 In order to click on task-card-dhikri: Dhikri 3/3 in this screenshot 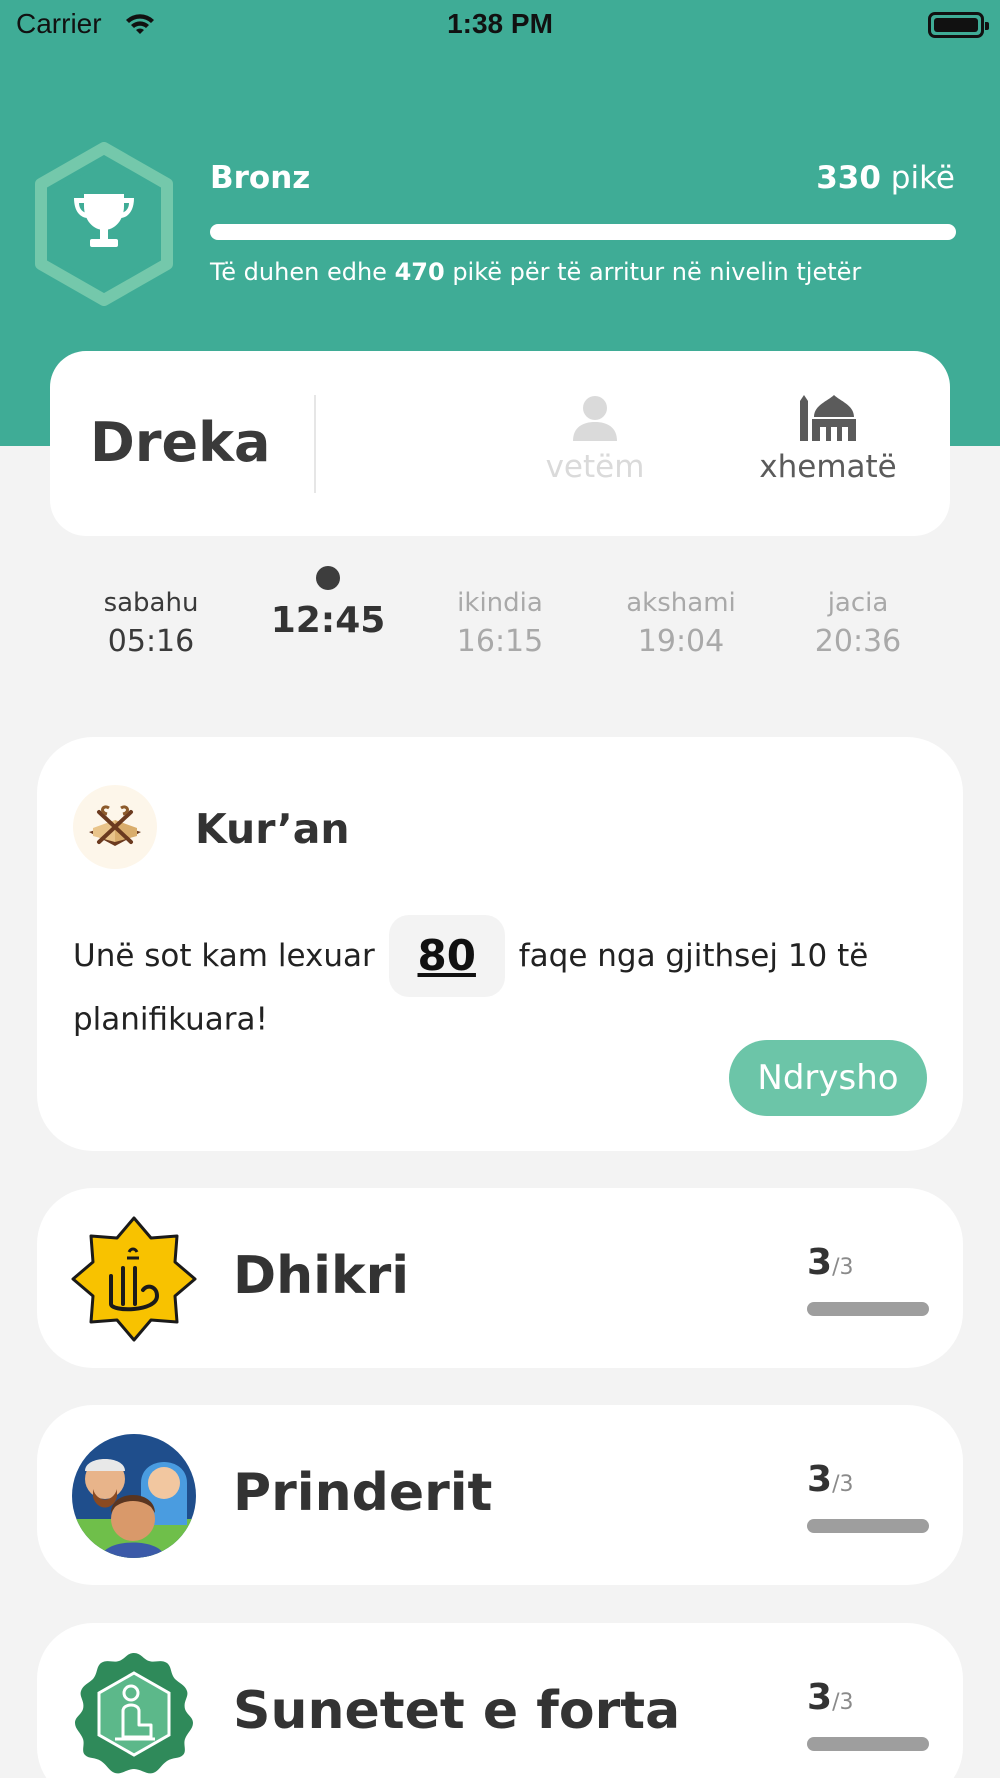, I will do `click(500, 1278)`.